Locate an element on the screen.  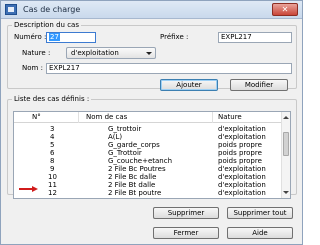
case-name: G_garde_corps is located at coordinates (134, 145).